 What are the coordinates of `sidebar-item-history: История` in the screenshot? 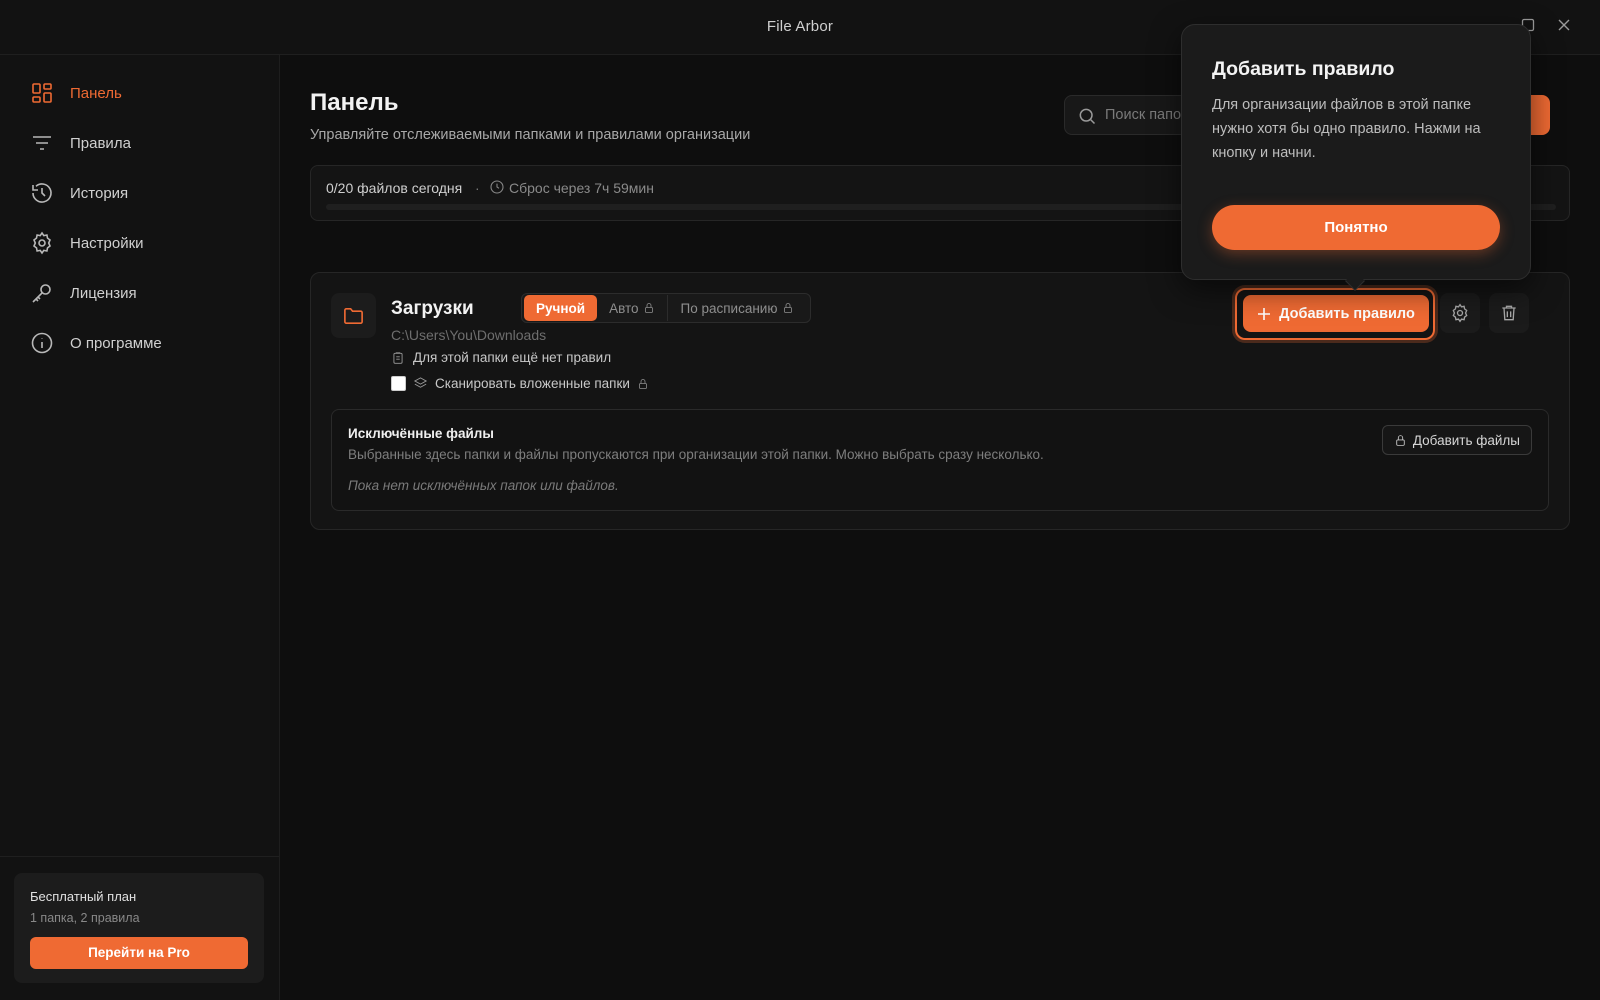 It's located at (79, 193).